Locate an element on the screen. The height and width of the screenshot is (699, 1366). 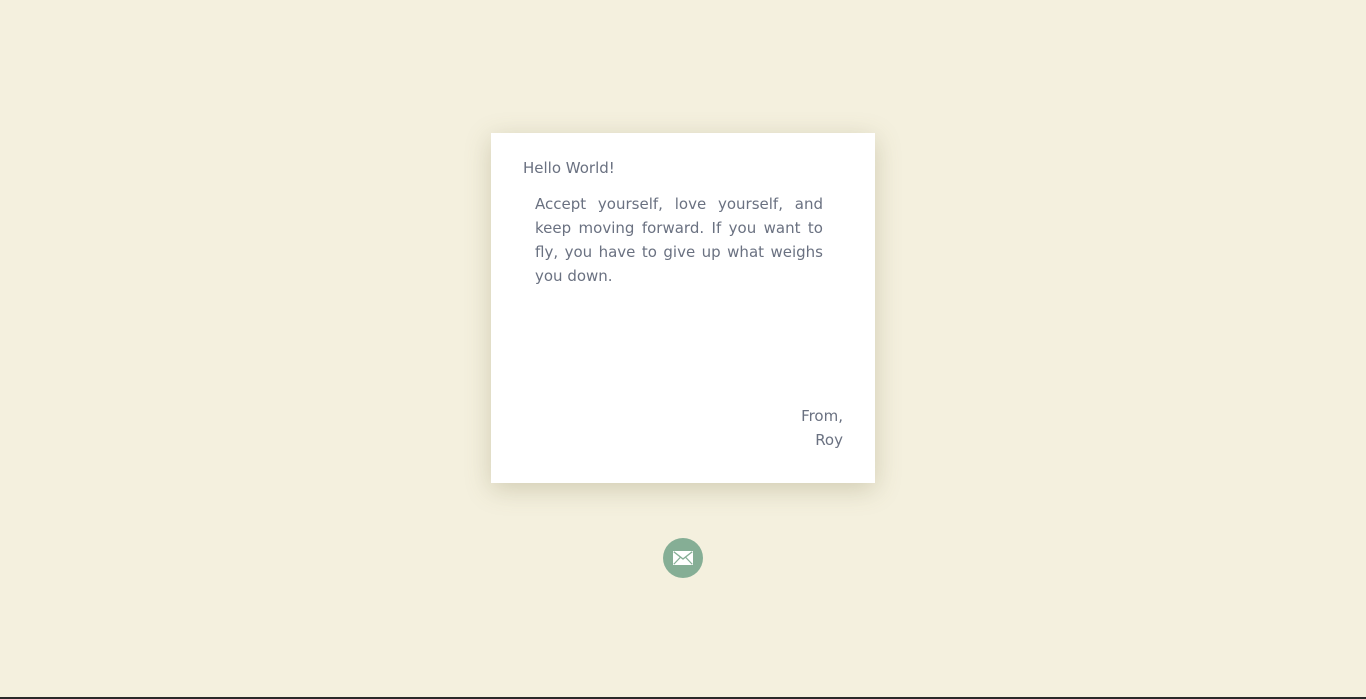
letter-signoff: From, Roy is located at coordinates (822, 428).